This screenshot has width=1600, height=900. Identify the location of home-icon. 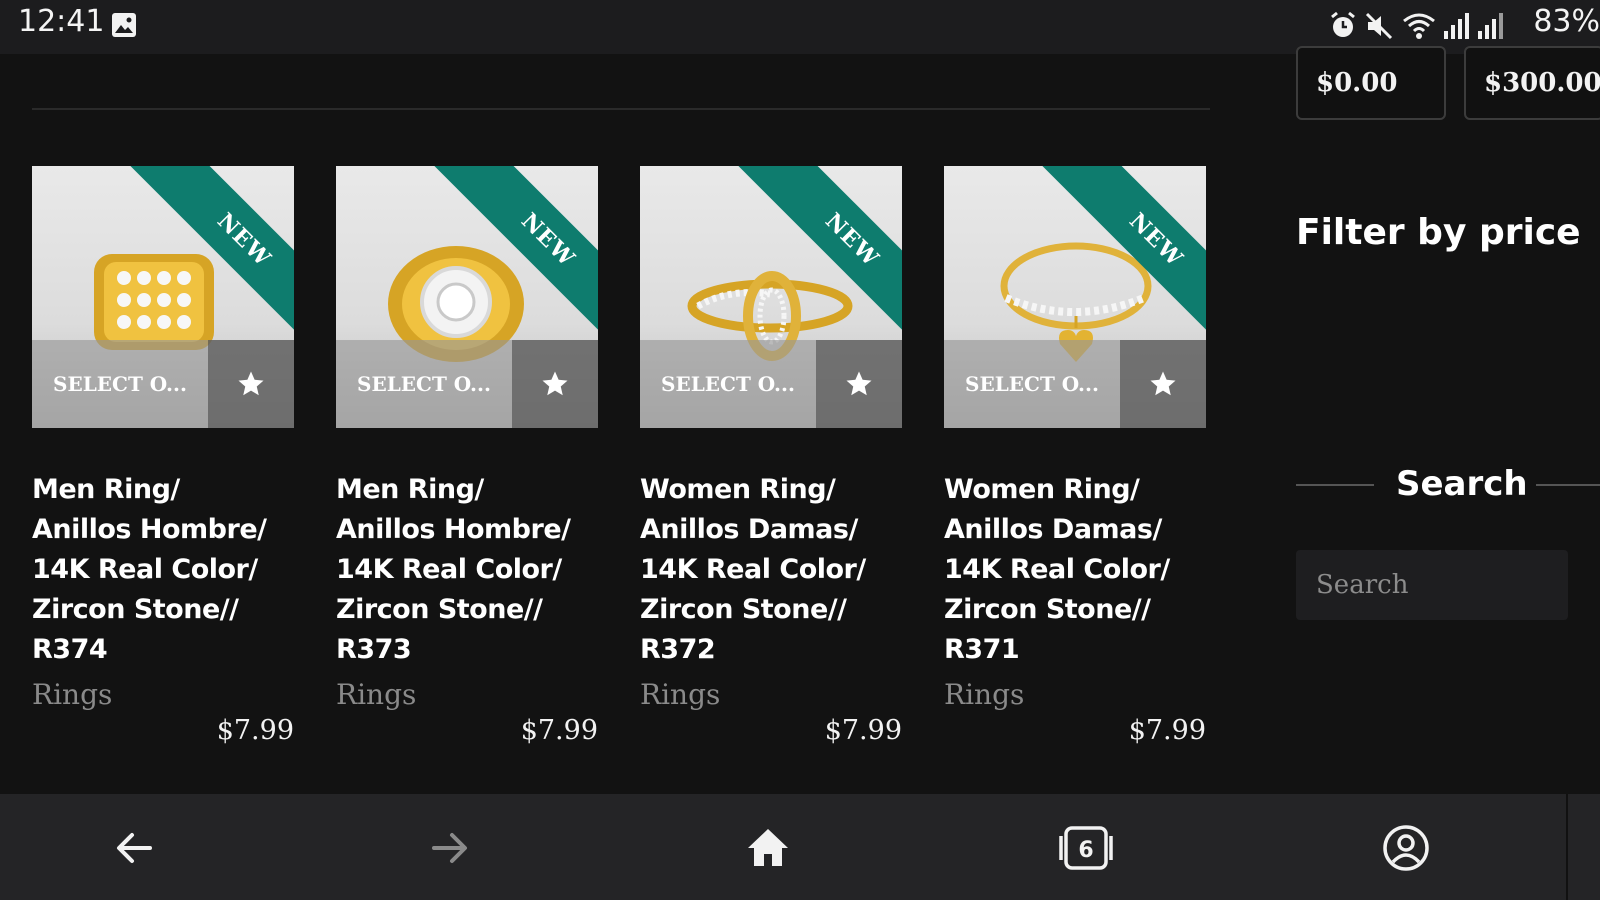
(768, 847).